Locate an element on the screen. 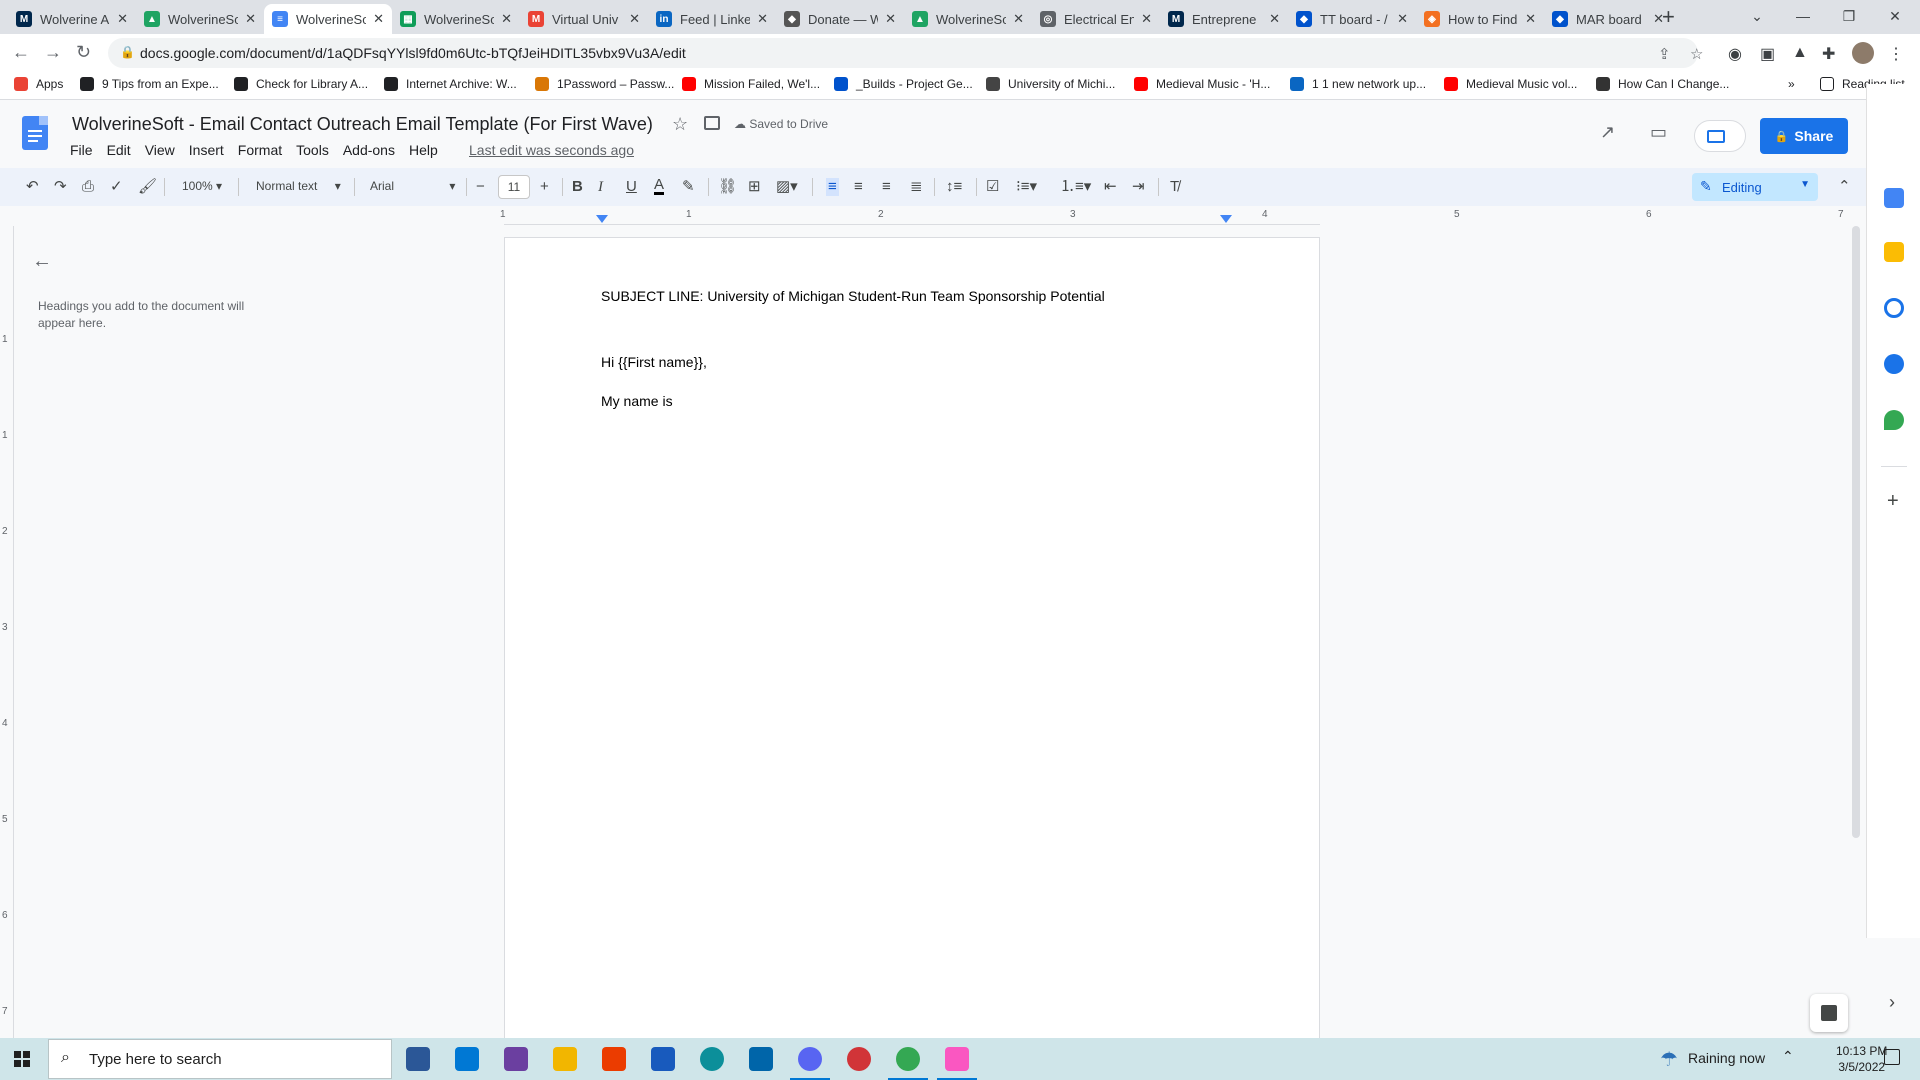 This screenshot has width=1920, height=1080. browser-tab: M Wolverine A ✕ is located at coordinates (72, 19).